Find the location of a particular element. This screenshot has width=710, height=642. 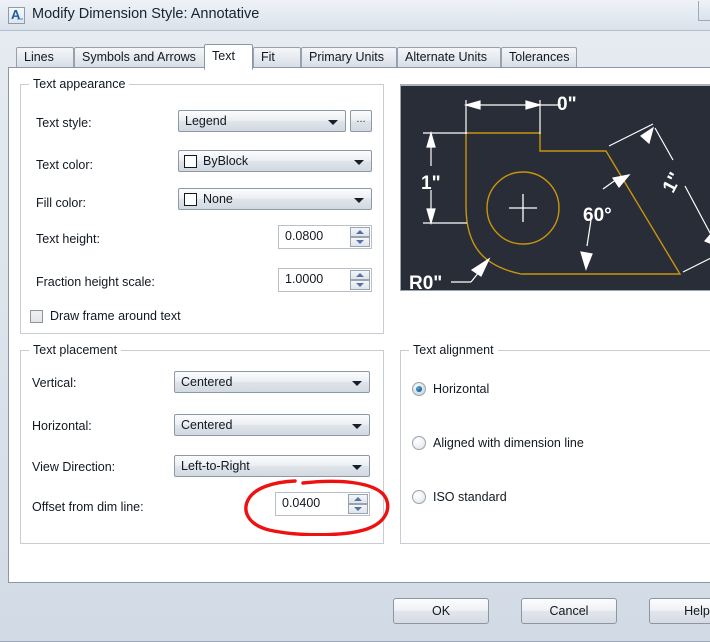

text-height-stepper: 0.0800 is located at coordinates (325, 237).